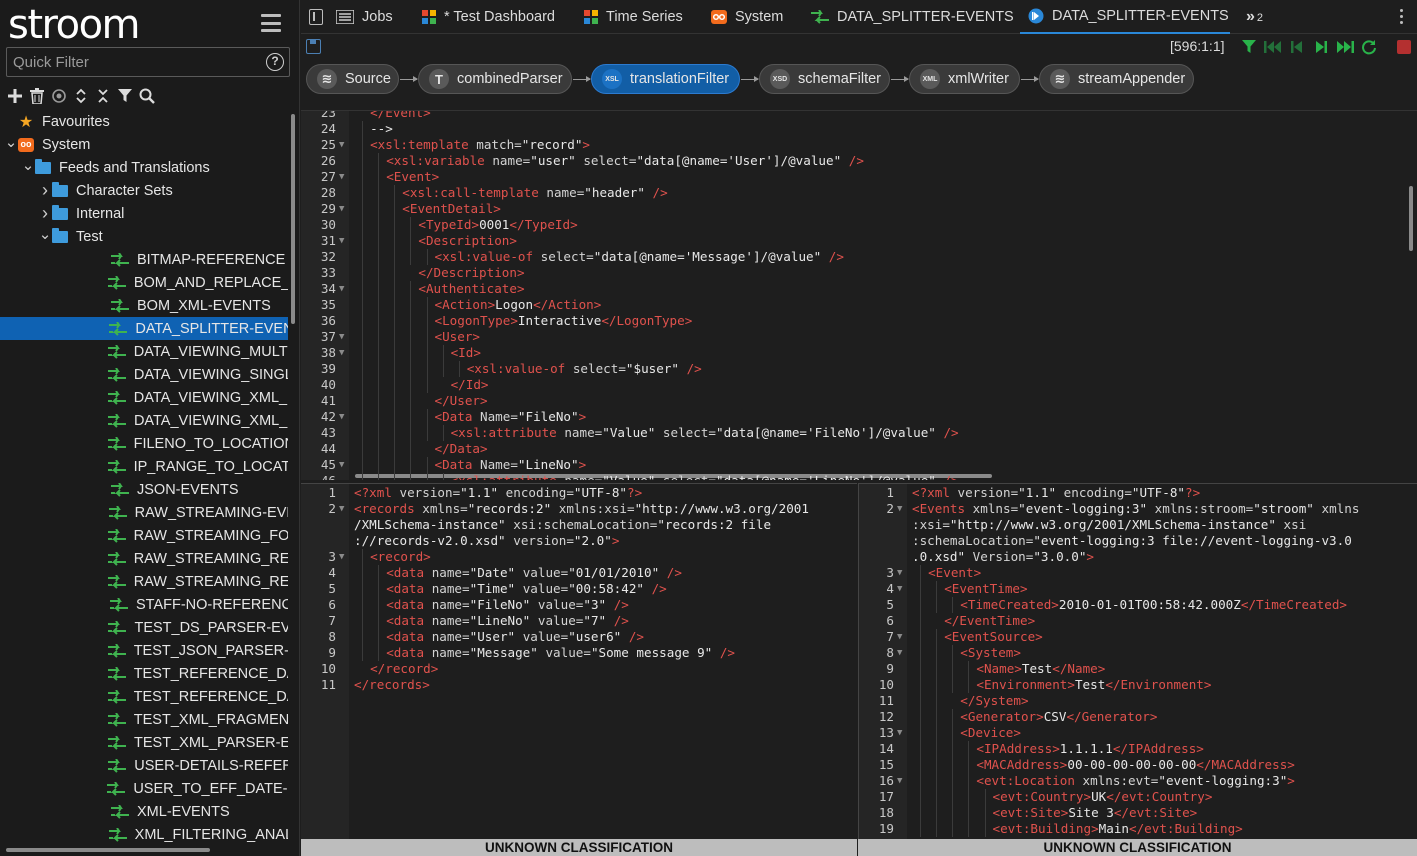 Image resolution: width=1417 pixels, height=856 pixels. What do you see at coordinates (313, 46) in the screenshot?
I see `save-icon` at bounding box center [313, 46].